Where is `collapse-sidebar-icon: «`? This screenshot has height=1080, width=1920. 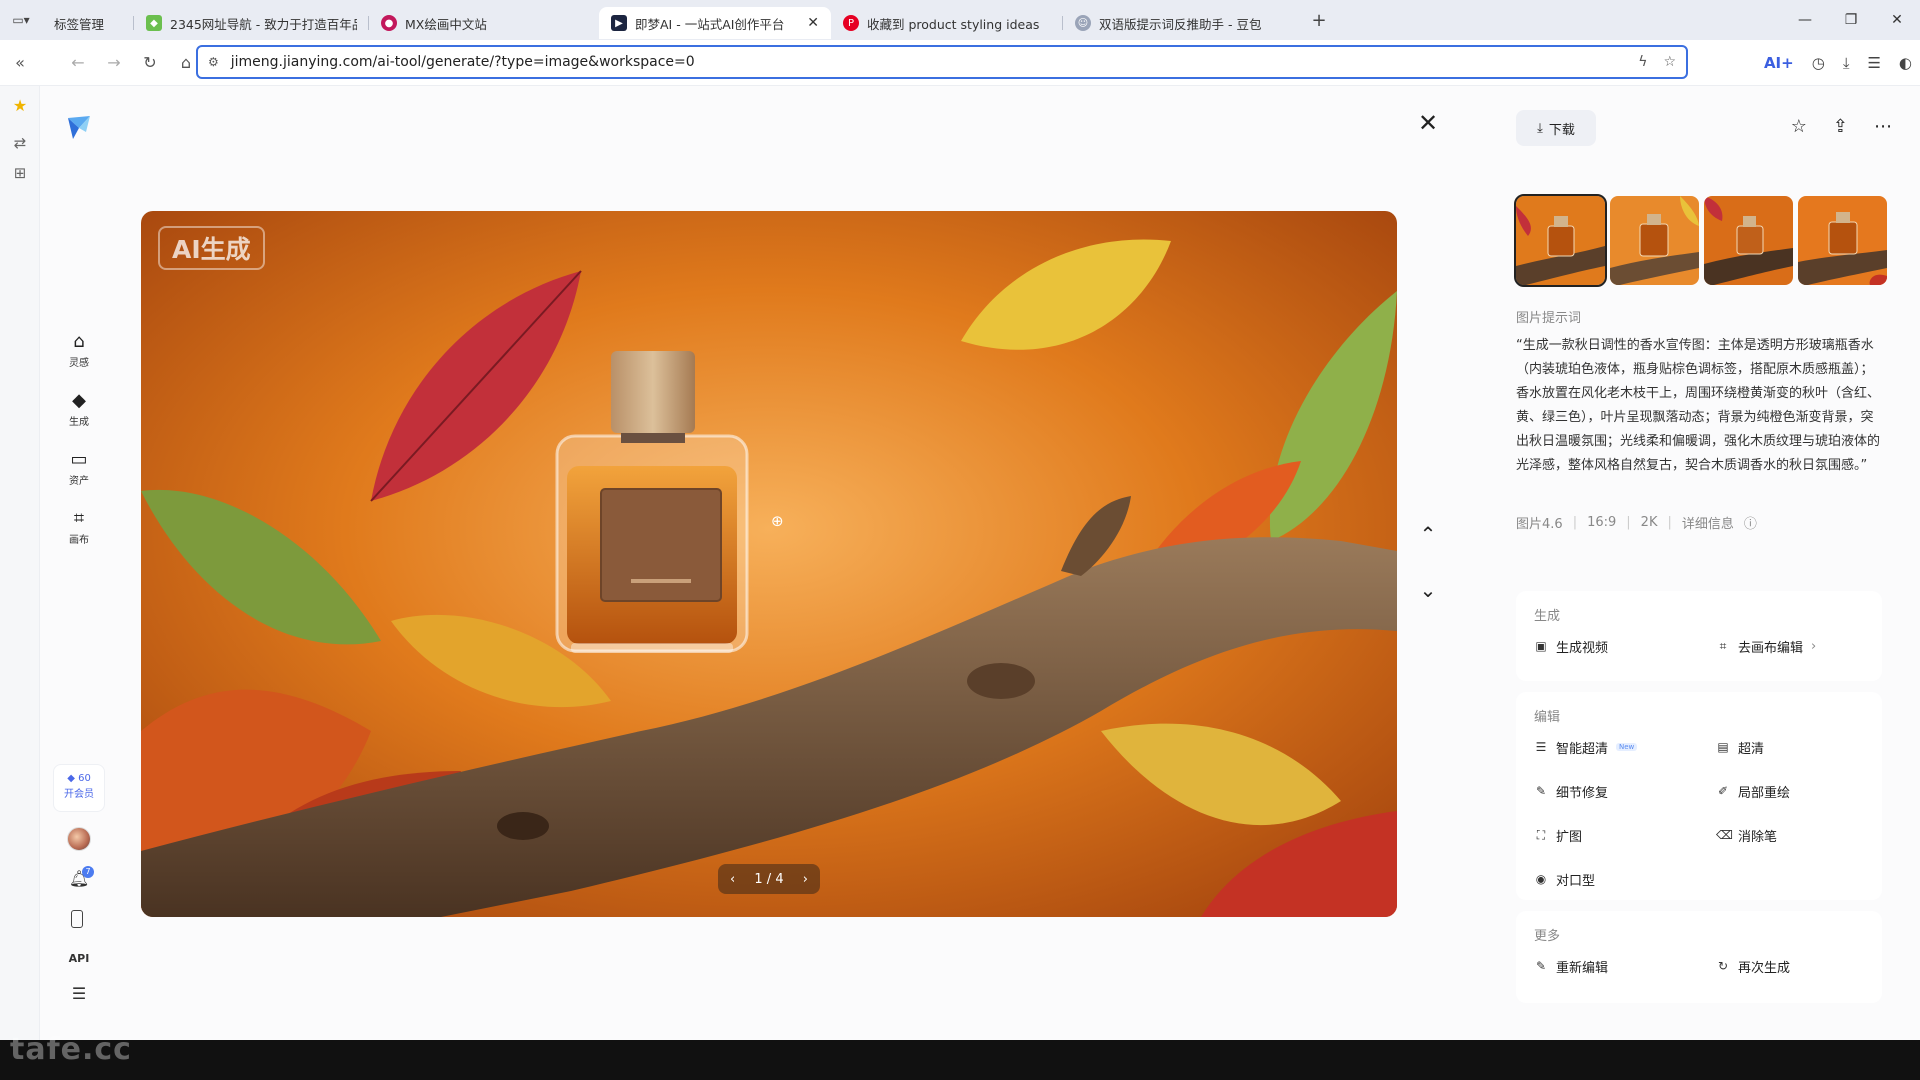
collapse-sidebar-icon: « is located at coordinates (20, 62).